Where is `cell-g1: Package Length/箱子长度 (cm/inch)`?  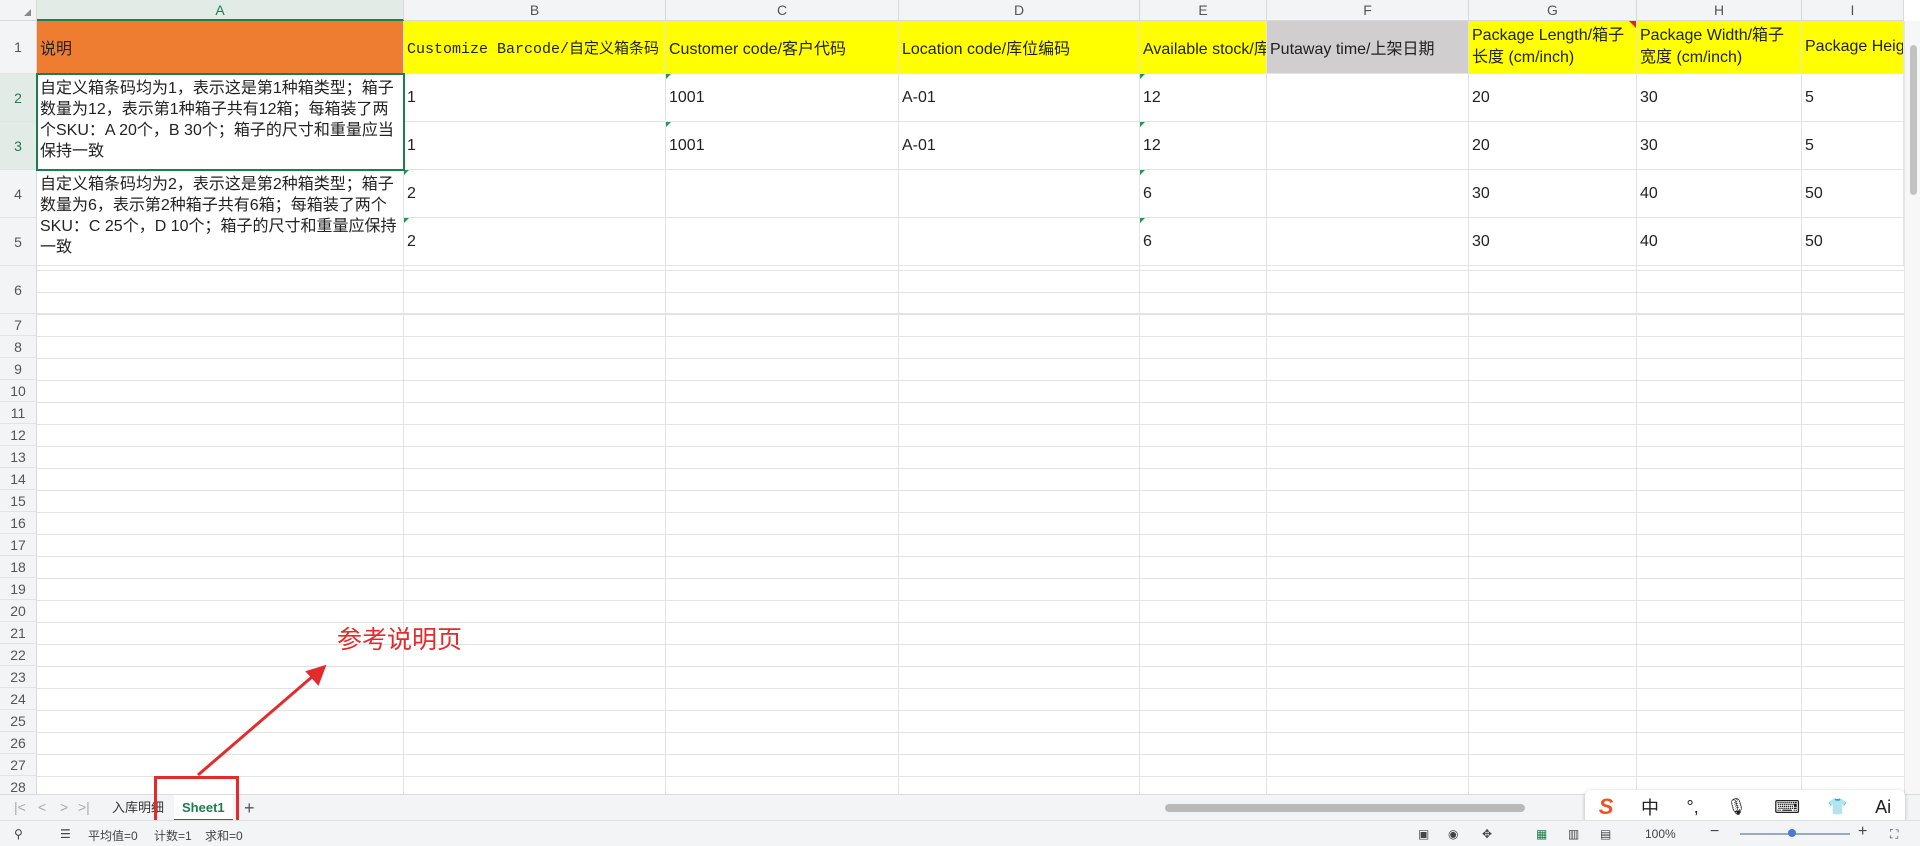 cell-g1: Package Length/箱子长度 (cm/inch) is located at coordinates (1553, 47).